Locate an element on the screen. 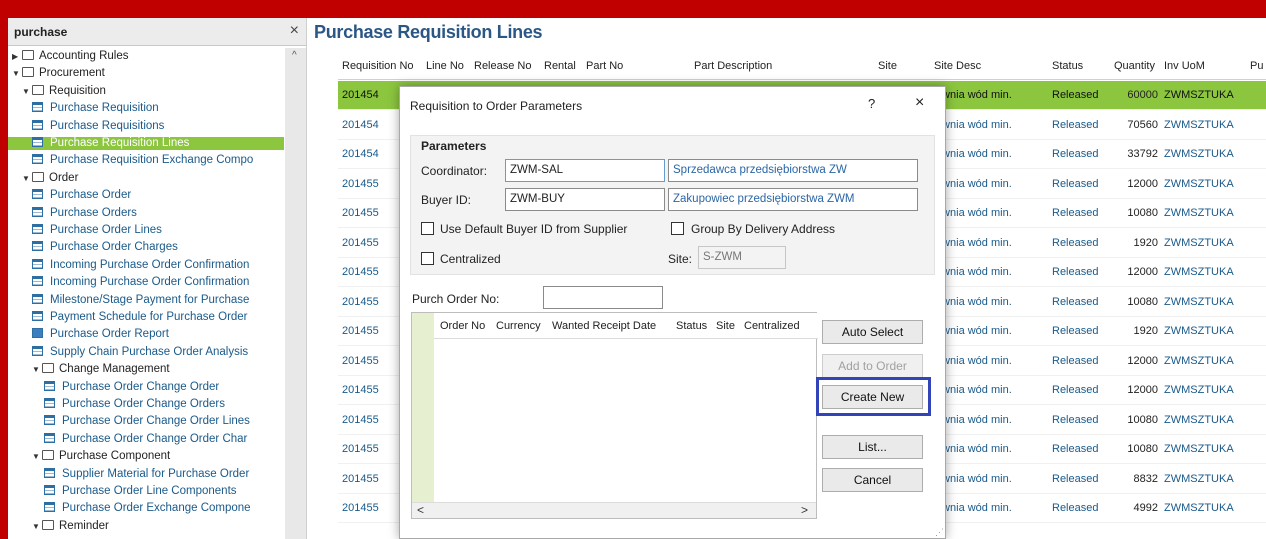 The image size is (1266, 539). resize-grip-icon: ⋰ is located at coordinates (939, 532).